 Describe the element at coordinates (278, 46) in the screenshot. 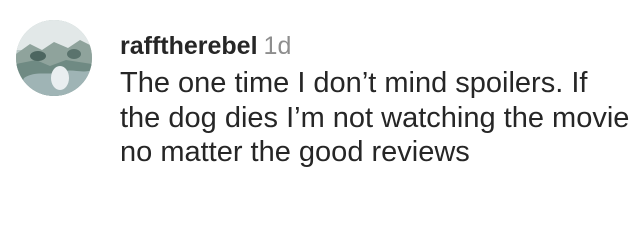

I see `comment-timestamp: 1d` at that location.